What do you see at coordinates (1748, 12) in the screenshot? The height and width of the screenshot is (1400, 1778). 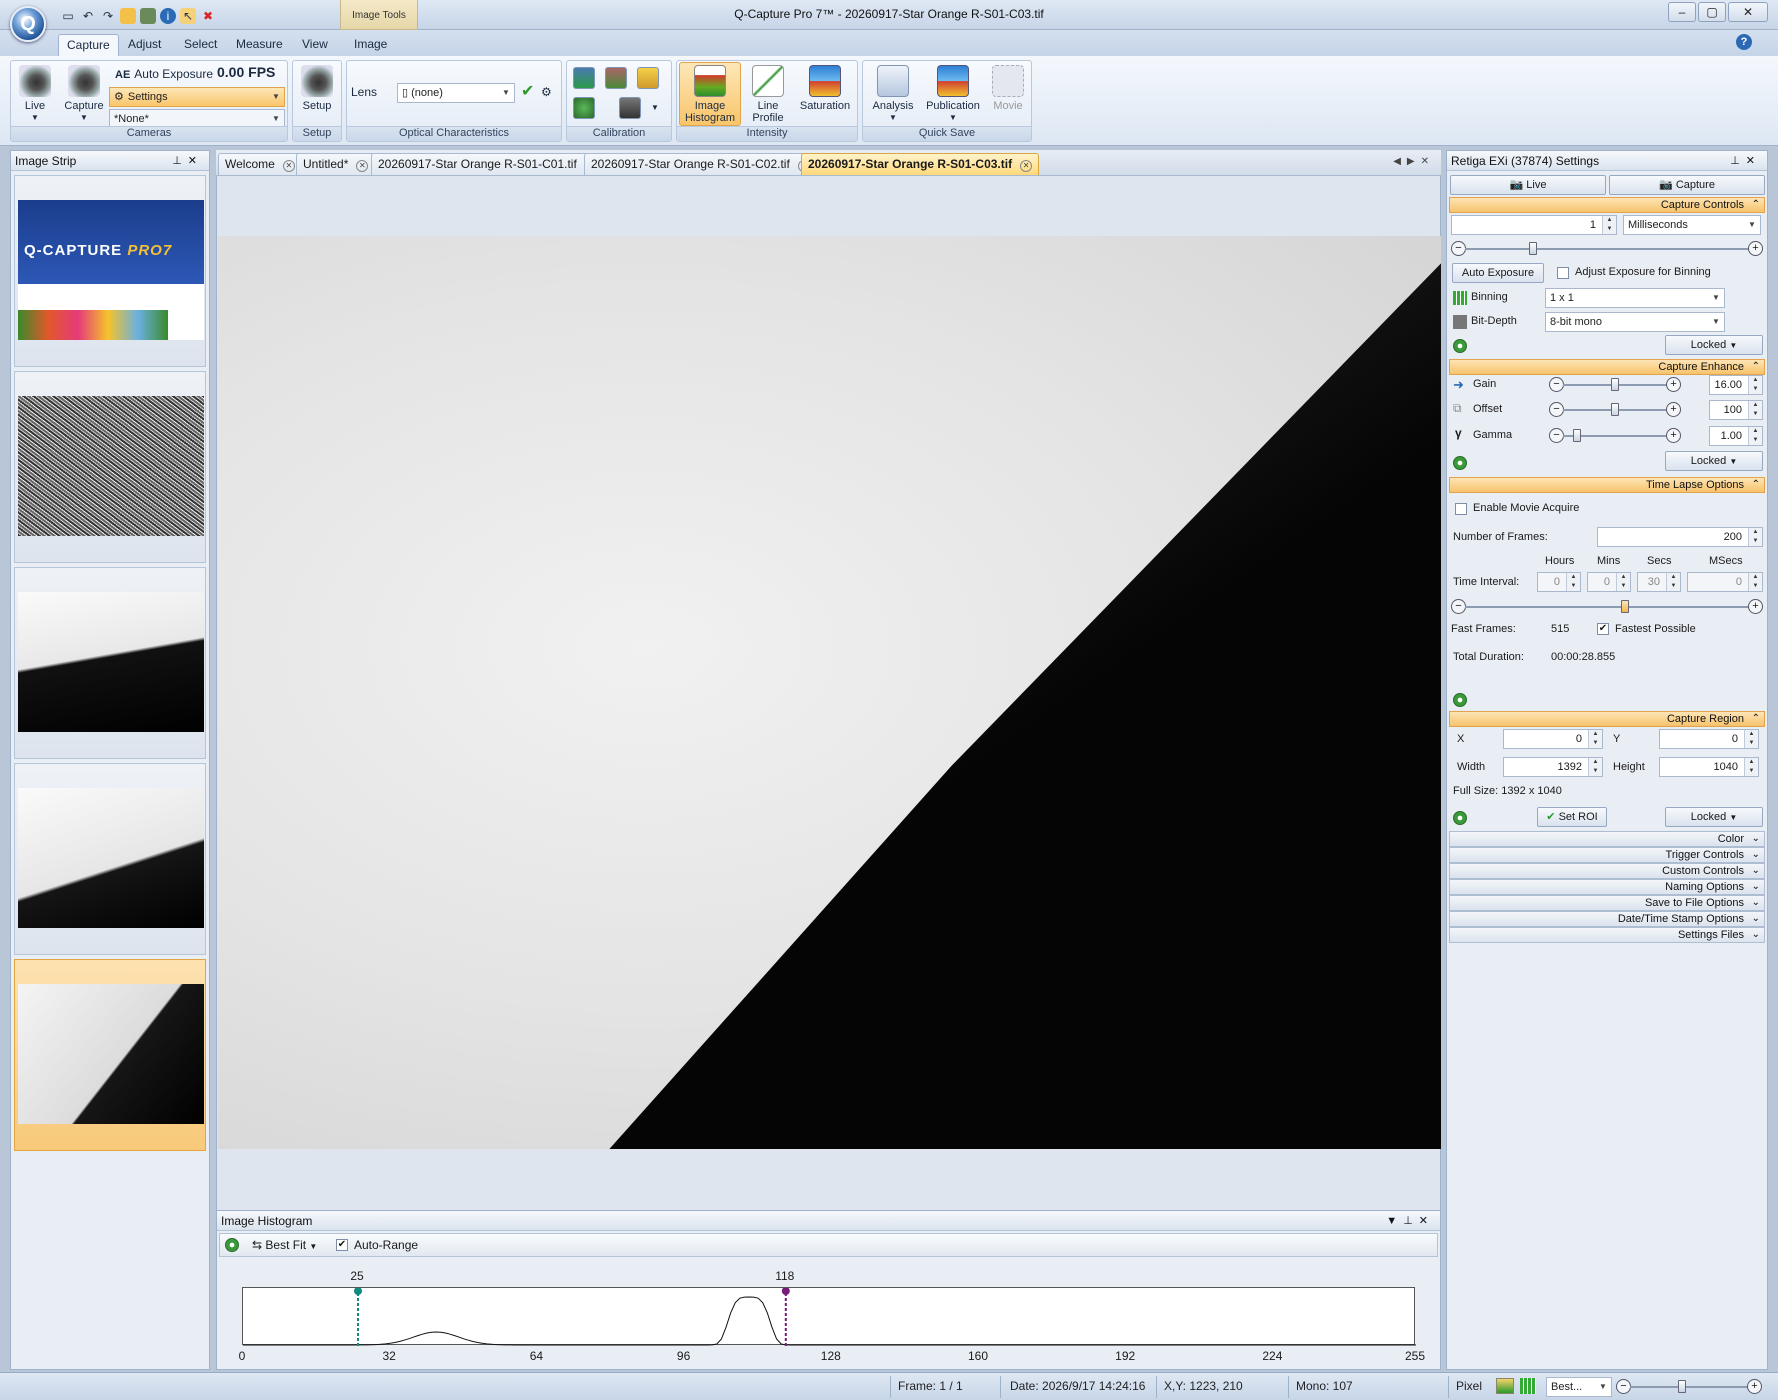 I see `close-window-button: ✕` at bounding box center [1748, 12].